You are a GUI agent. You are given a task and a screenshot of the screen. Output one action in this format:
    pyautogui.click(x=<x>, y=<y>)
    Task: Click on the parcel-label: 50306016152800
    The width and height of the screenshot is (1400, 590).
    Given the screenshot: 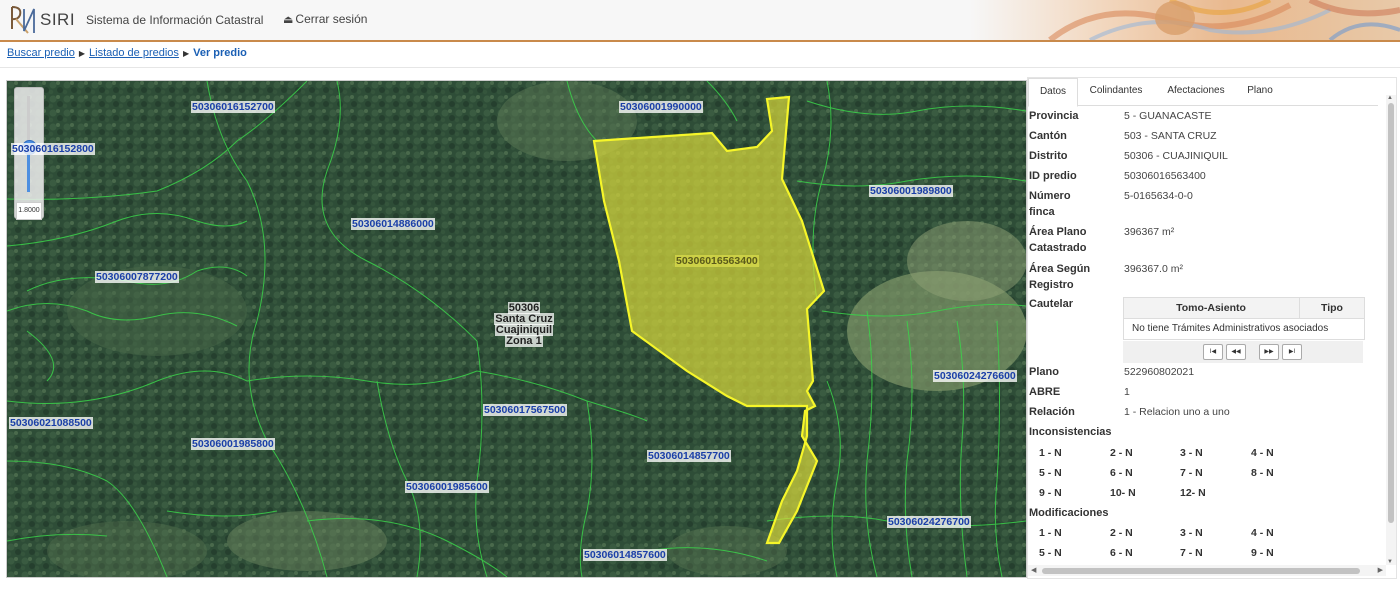 What is the action you would take?
    pyautogui.click(x=53, y=149)
    